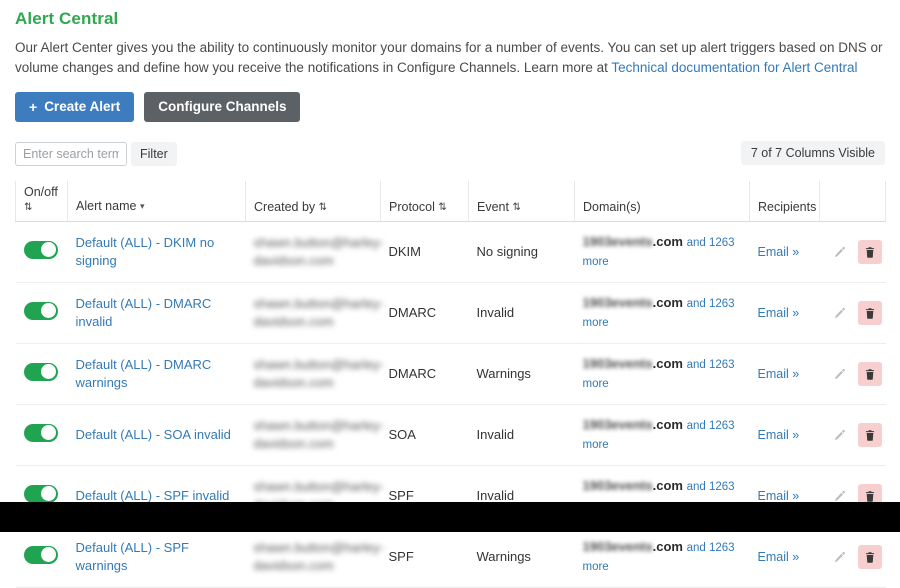 The image size is (900, 588). Describe the element at coordinates (144, 312) in the screenshot. I see `alert-name-link: Default (ALL) - DMARC invalid` at that location.